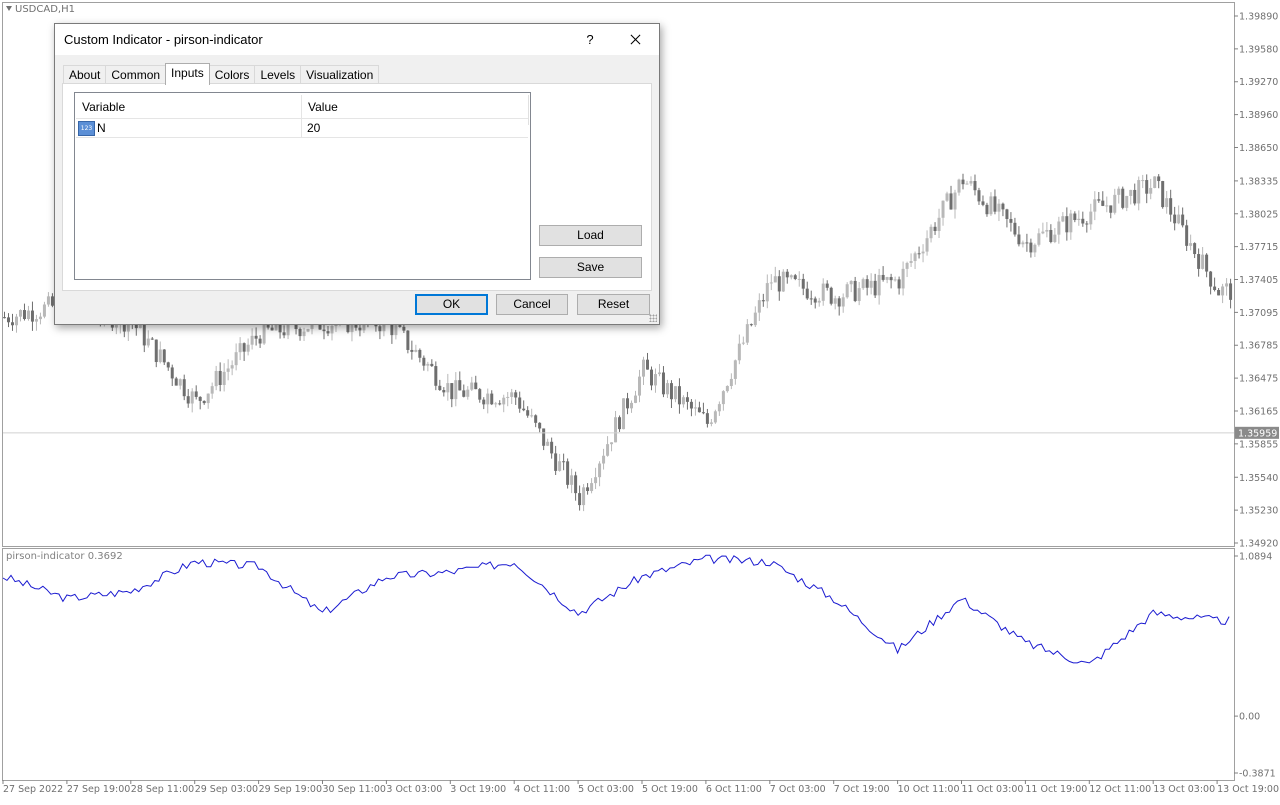  I want to click on column-divider, so click(301, 106).